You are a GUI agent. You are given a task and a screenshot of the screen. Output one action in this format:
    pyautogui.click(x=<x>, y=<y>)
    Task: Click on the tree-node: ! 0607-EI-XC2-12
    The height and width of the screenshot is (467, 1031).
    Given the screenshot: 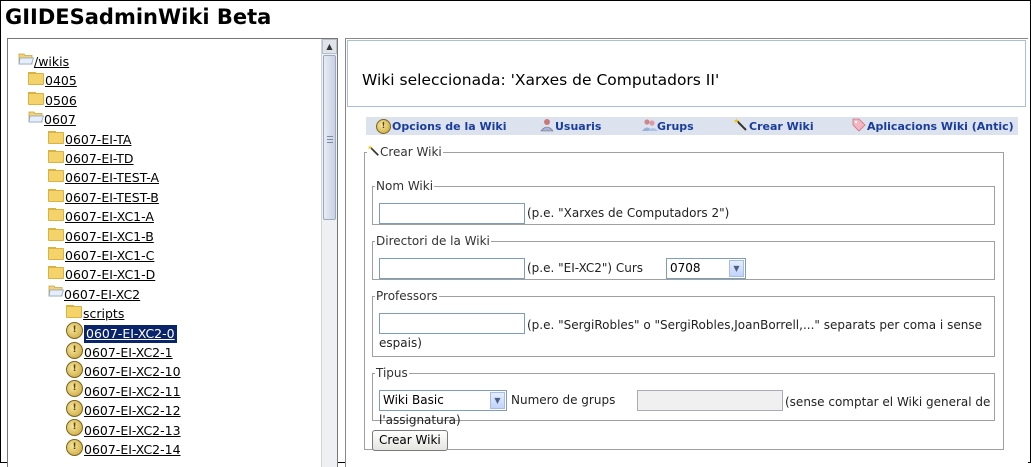 What is the action you would take?
    pyautogui.click(x=123, y=409)
    